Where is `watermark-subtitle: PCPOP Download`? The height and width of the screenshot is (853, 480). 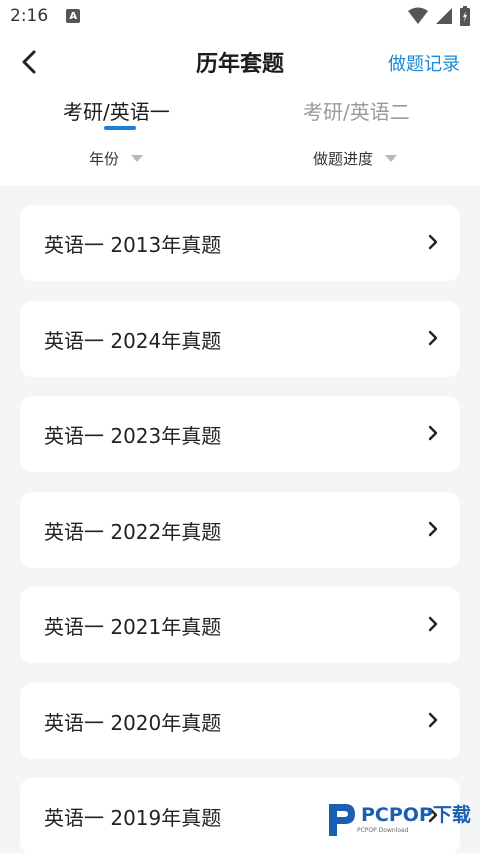 watermark-subtitle: PCPOP Download is located at coordinates (383, 830).